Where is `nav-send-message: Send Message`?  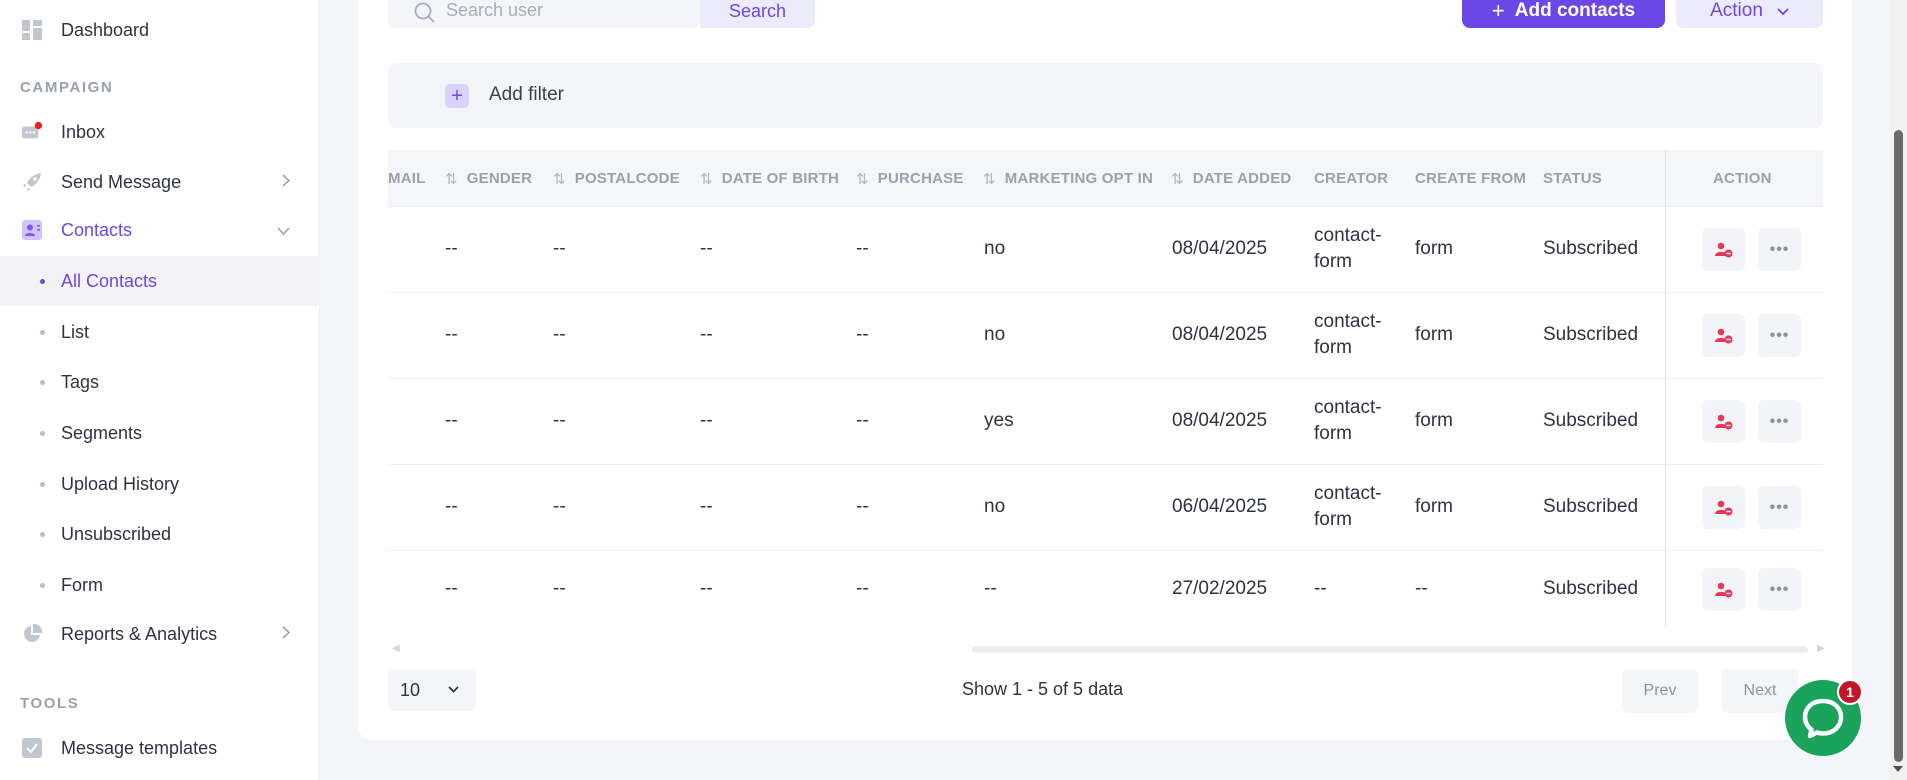 nav-send-message: Send Message is located at coordinates (160, 182).